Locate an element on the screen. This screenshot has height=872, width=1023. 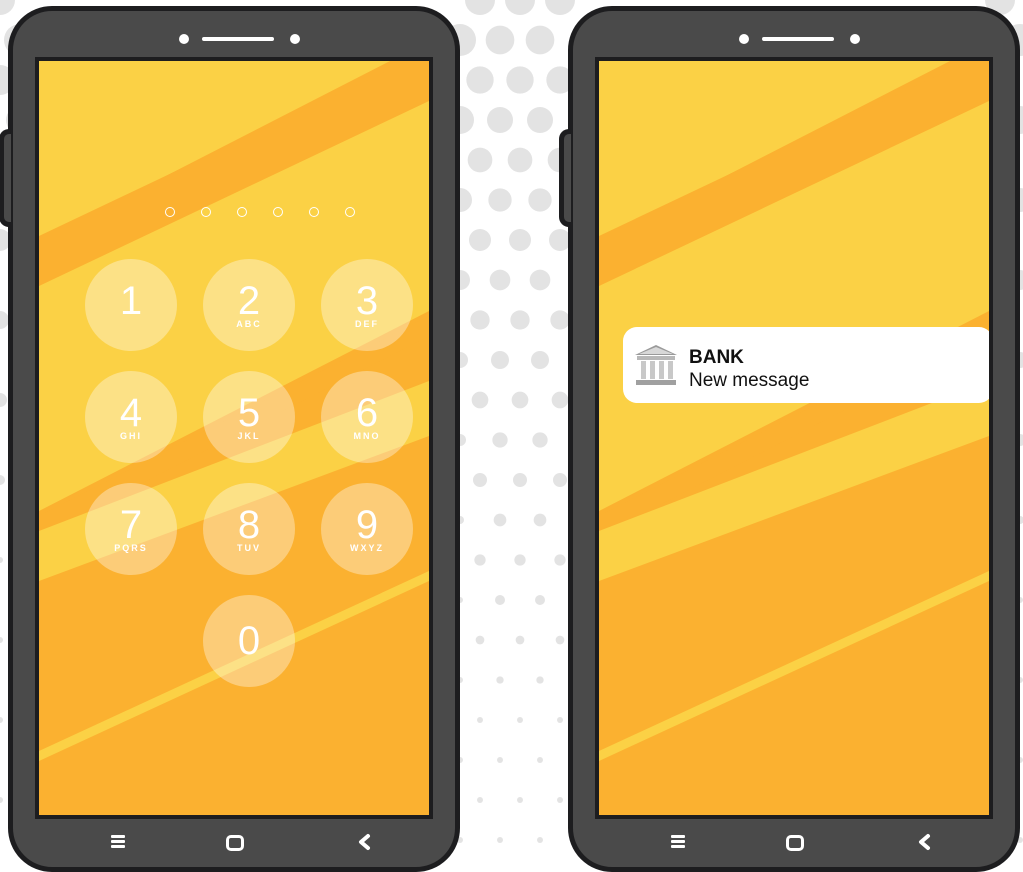
key-letters: TUV is located at coordinates (249, 548).